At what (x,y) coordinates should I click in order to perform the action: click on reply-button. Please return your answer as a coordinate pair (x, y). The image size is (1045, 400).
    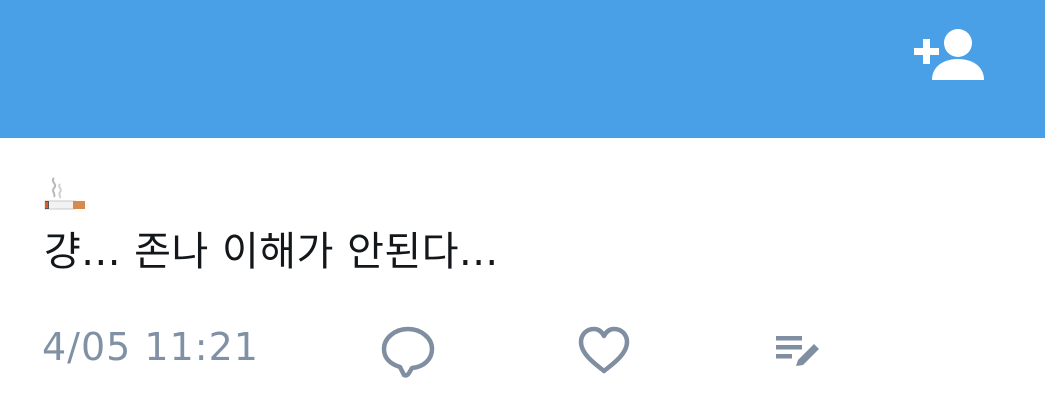
    Looking at the image, I should click on (408, 351).